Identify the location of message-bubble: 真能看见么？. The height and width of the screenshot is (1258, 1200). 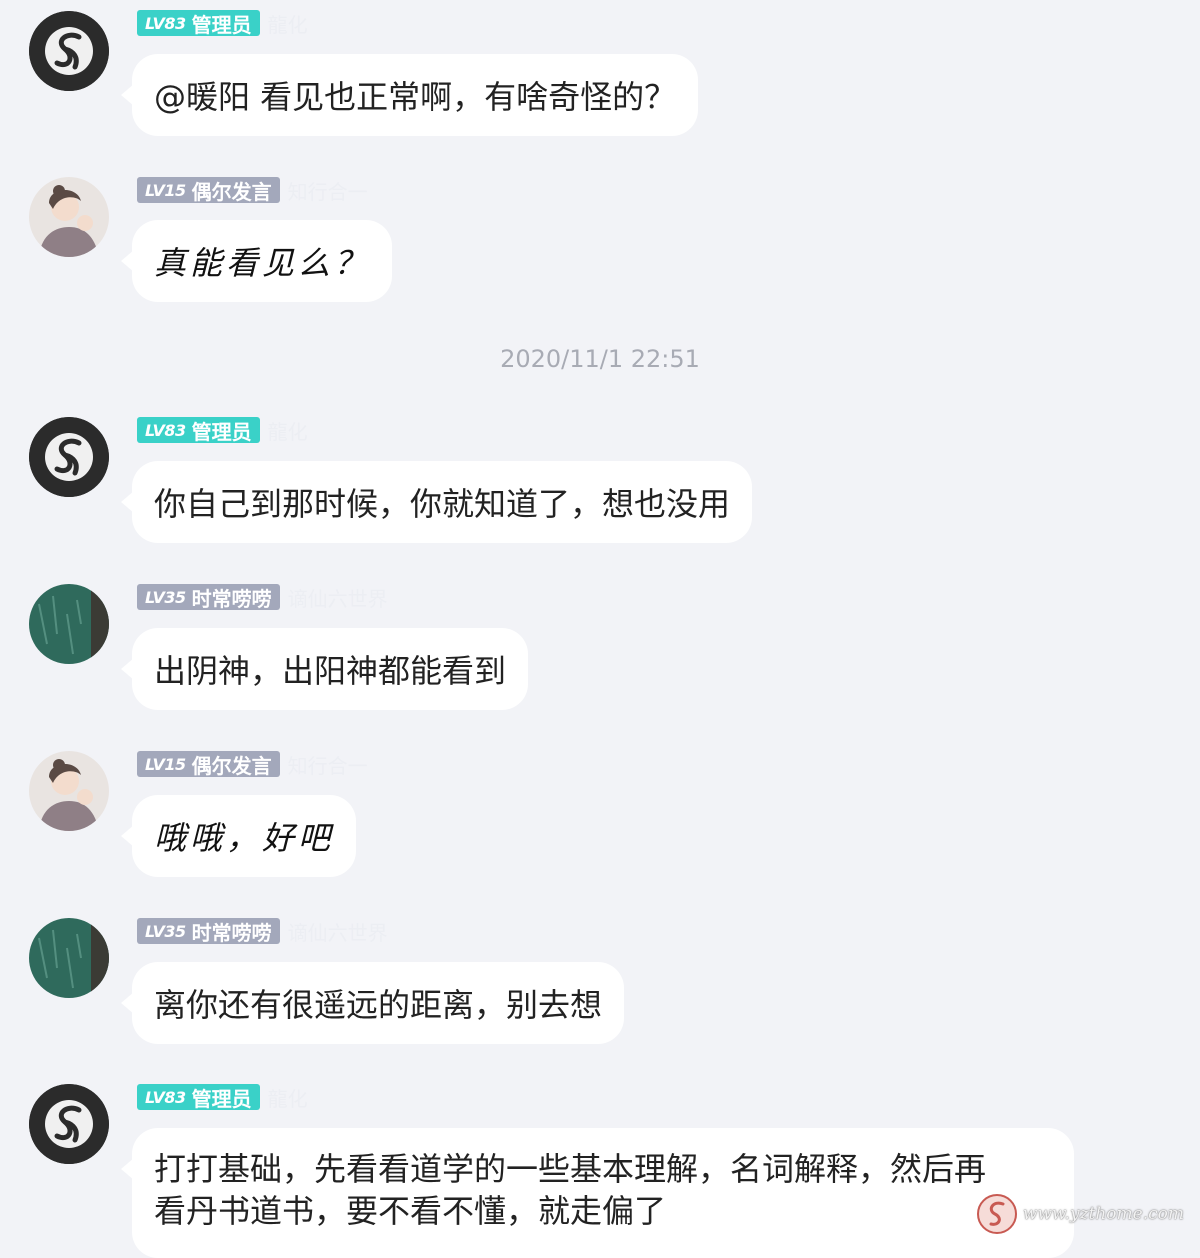
(256, 261).